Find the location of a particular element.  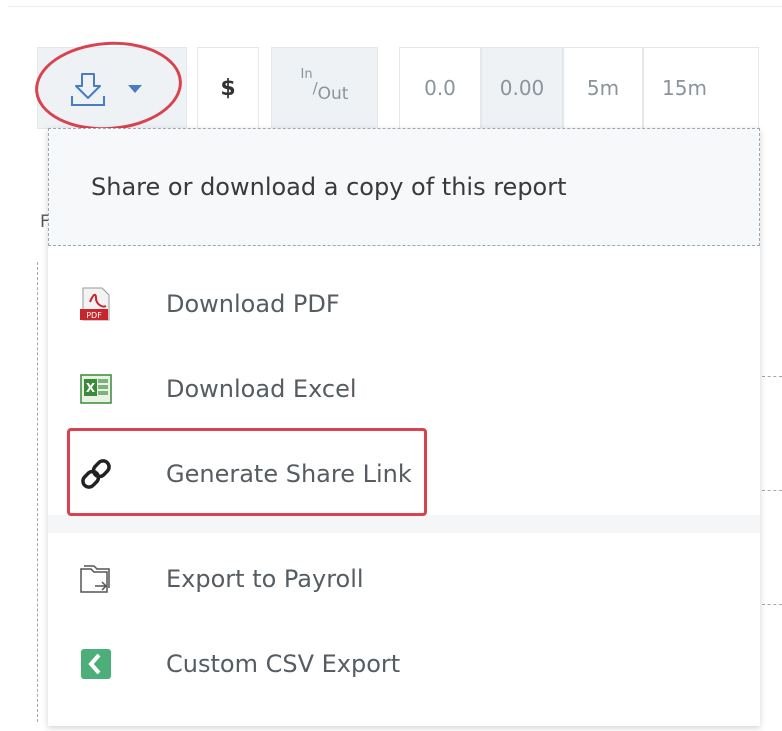

in-label: In is located at coordinates (306, 74).